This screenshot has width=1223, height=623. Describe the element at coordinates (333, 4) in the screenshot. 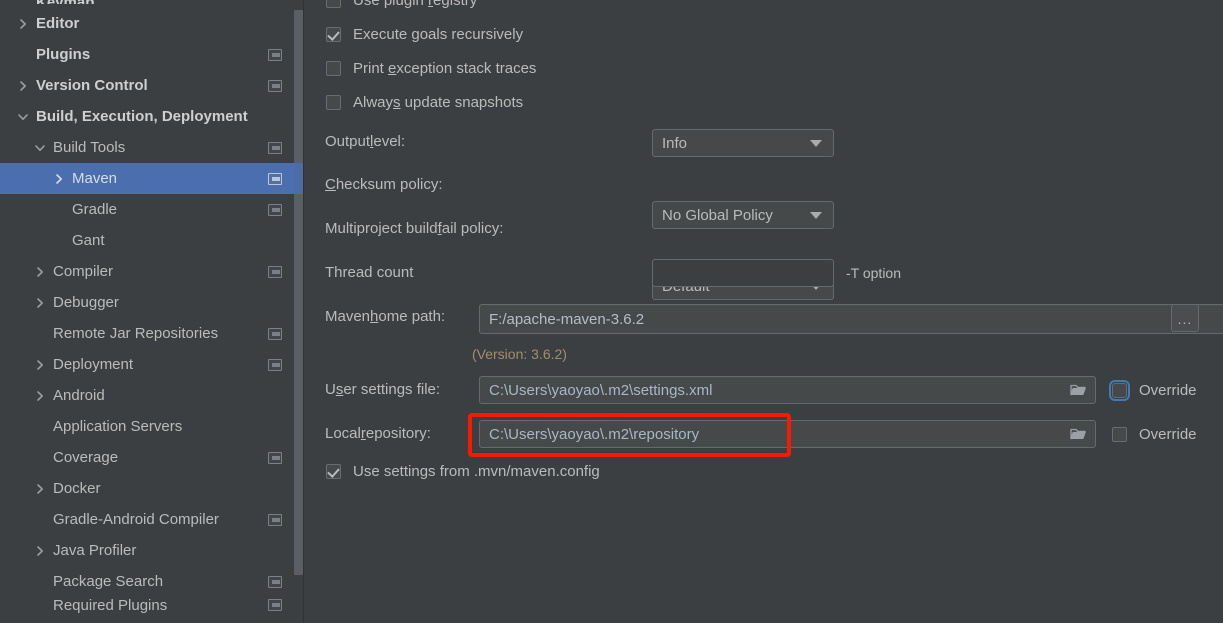

I see `use-plugin-registry-checkbox` at that location.